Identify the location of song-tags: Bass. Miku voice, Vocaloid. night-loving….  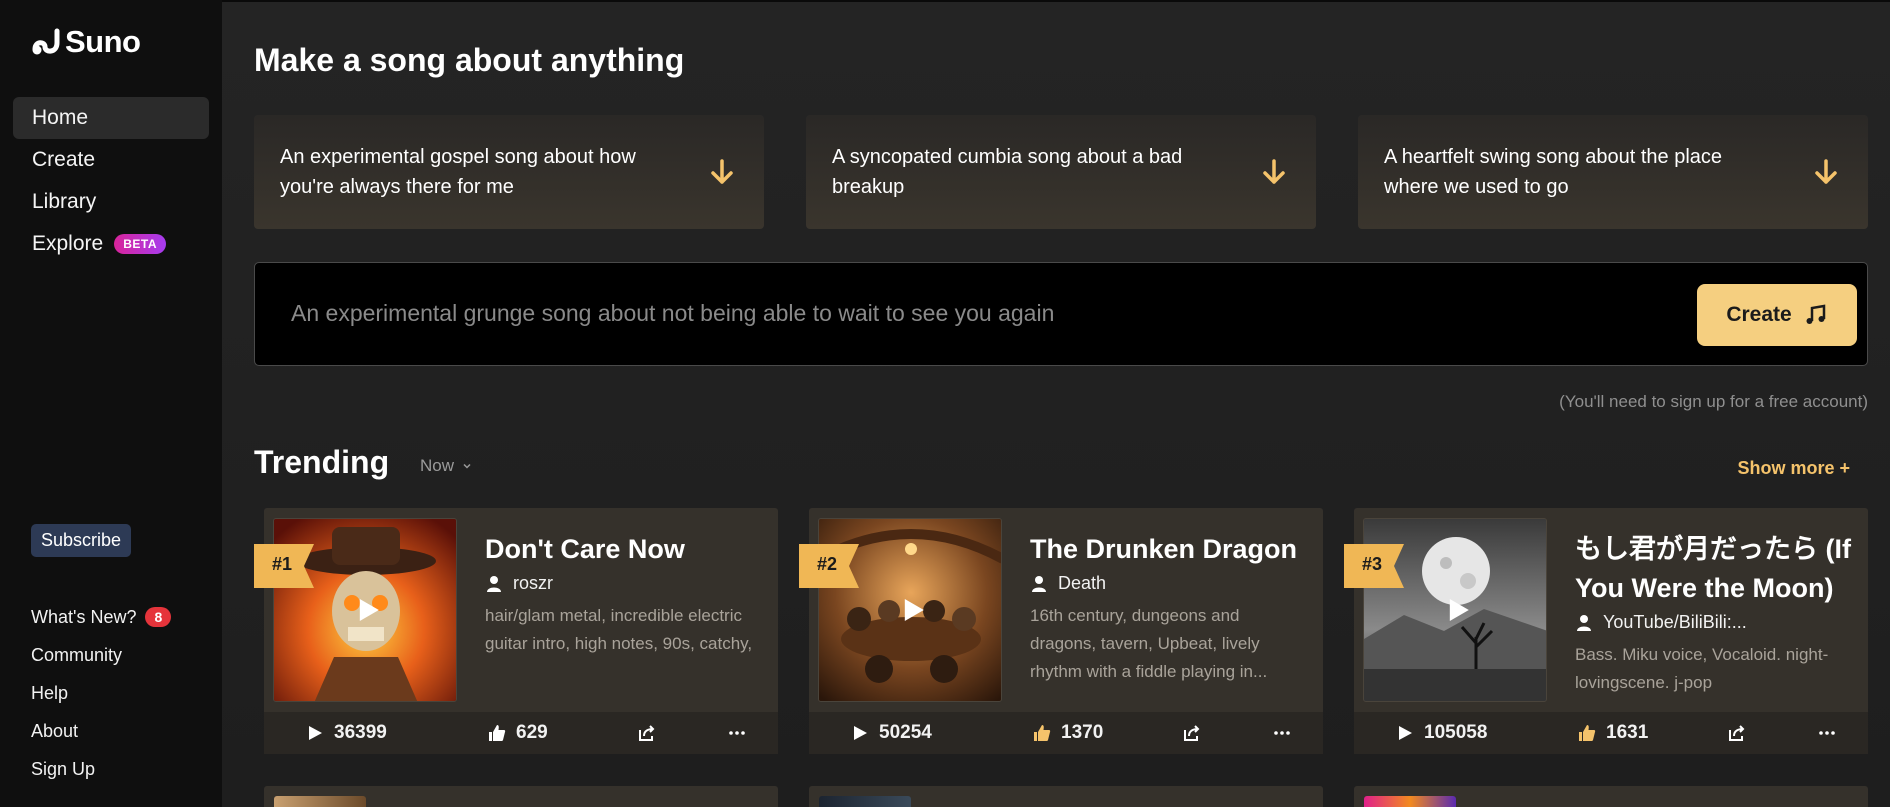
(1702, 668).